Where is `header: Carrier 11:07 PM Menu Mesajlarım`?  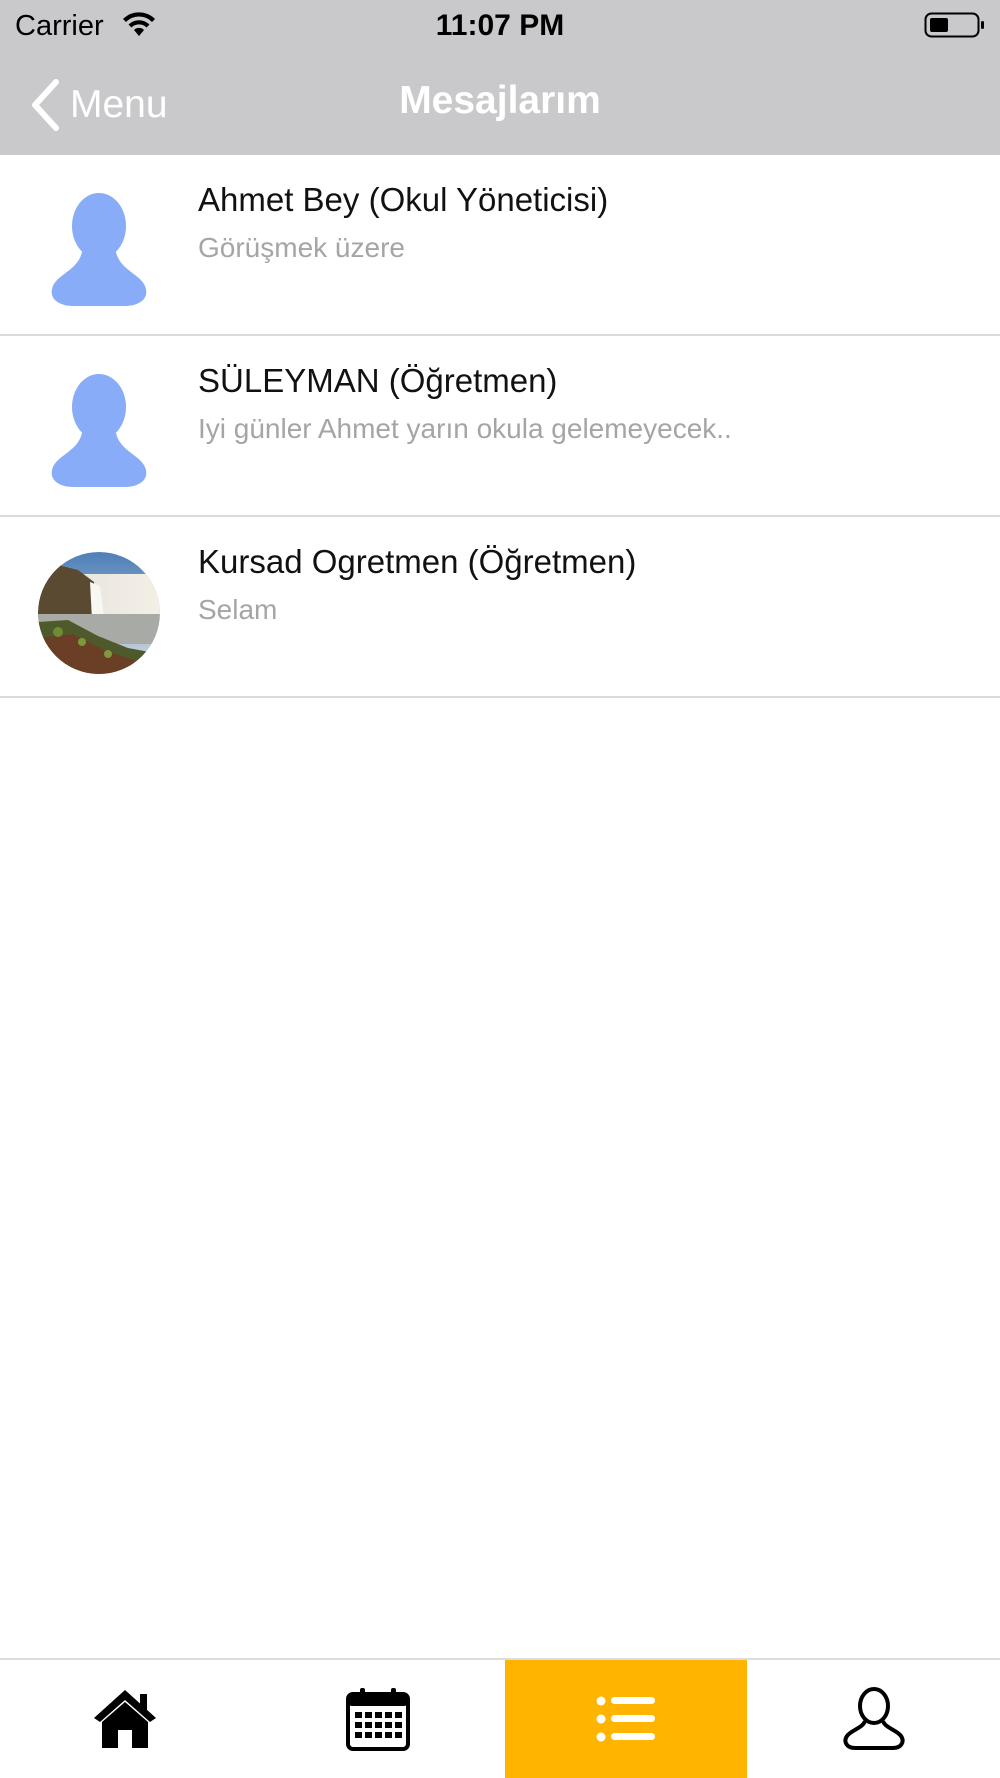
header: Carrier 11:07 PM Menu Mesajlarım is located at coordinates (500, 77).